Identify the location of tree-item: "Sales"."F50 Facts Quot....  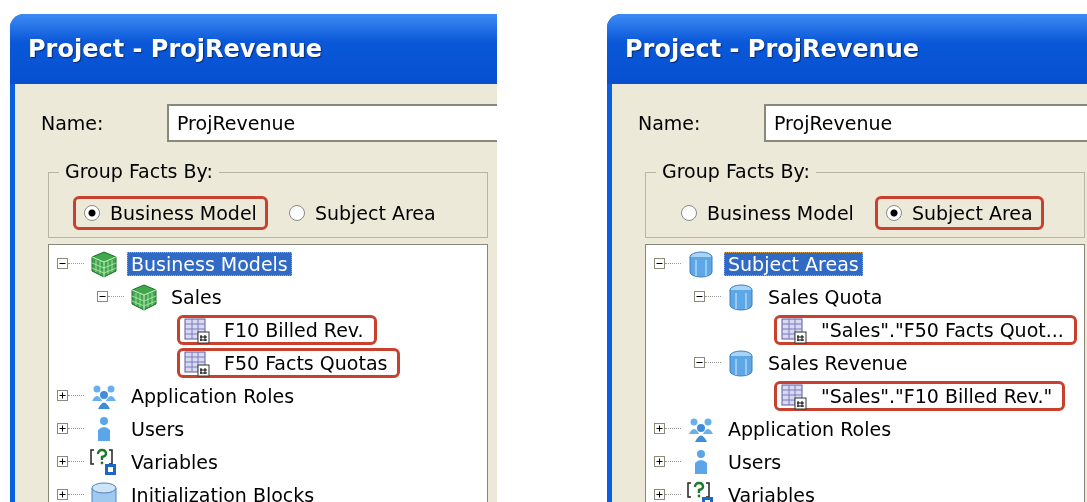
(925, 329).